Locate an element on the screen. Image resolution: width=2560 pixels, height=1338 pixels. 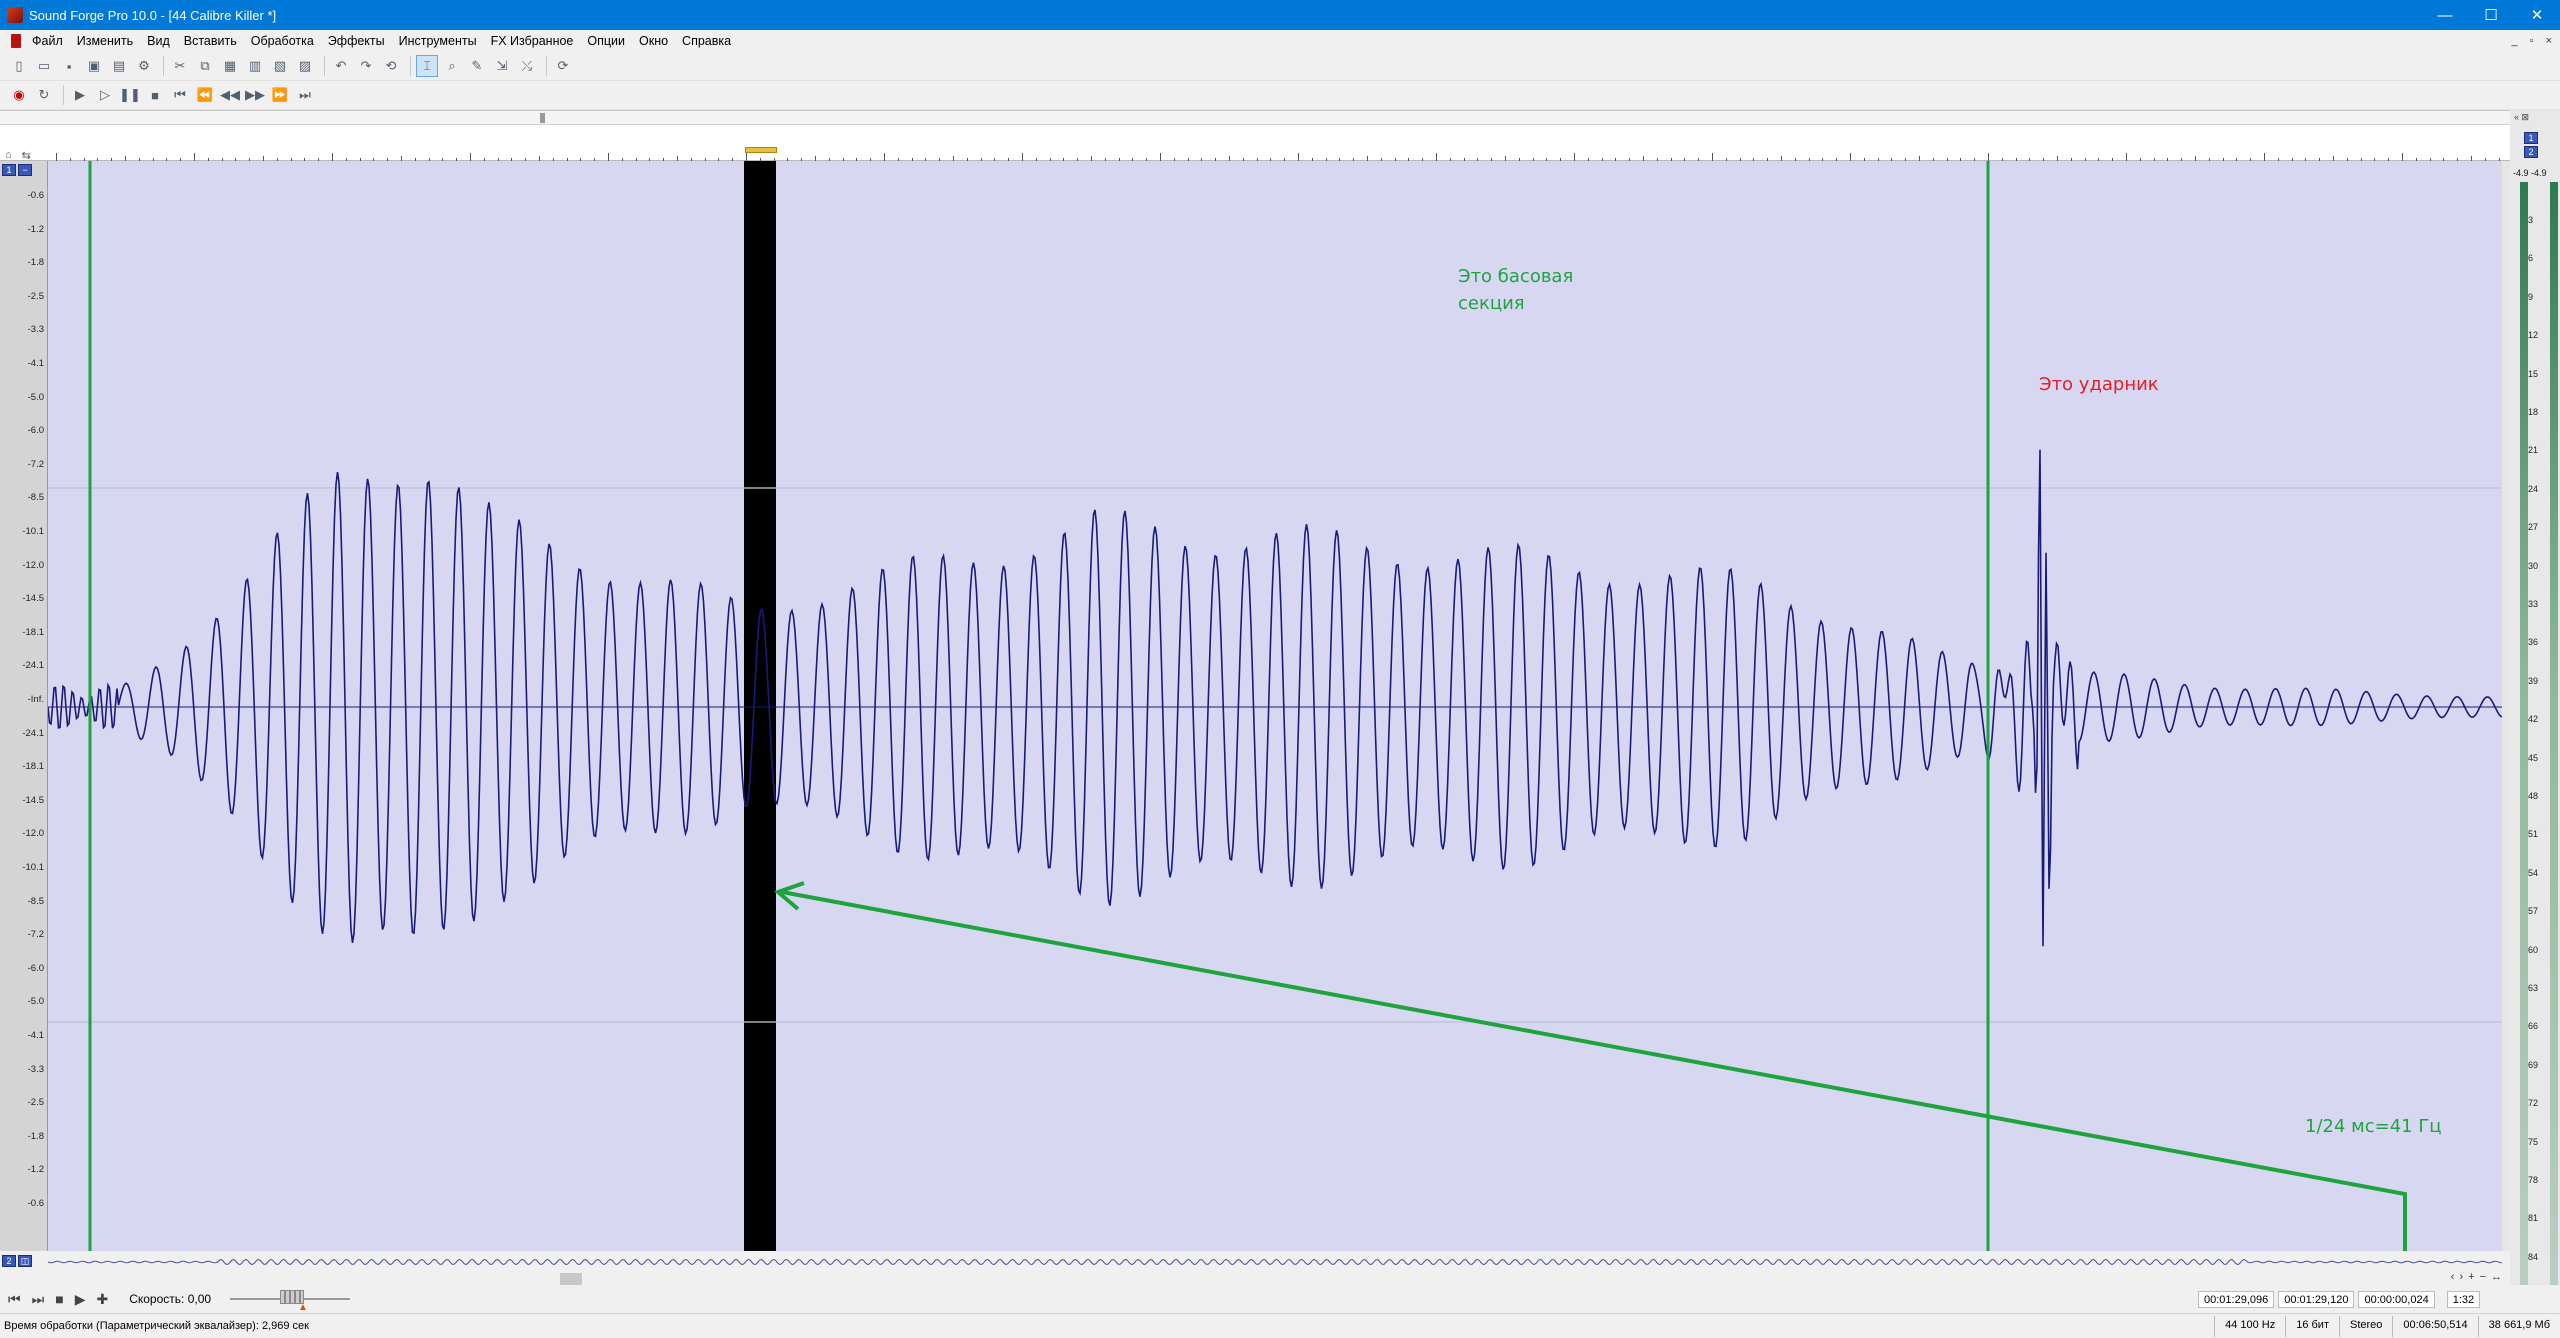
overview-bar is located at coordinates (1255, 118).